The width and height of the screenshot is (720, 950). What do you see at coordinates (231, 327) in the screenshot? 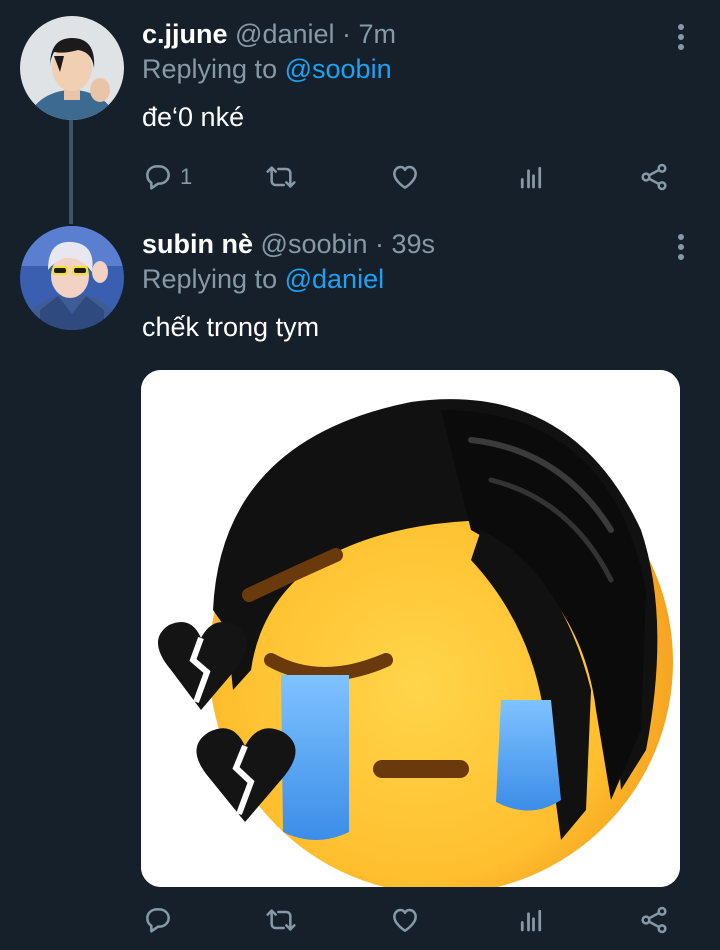
I see `tweet-text: chếk trong tym` at bounding box center [231, 327].